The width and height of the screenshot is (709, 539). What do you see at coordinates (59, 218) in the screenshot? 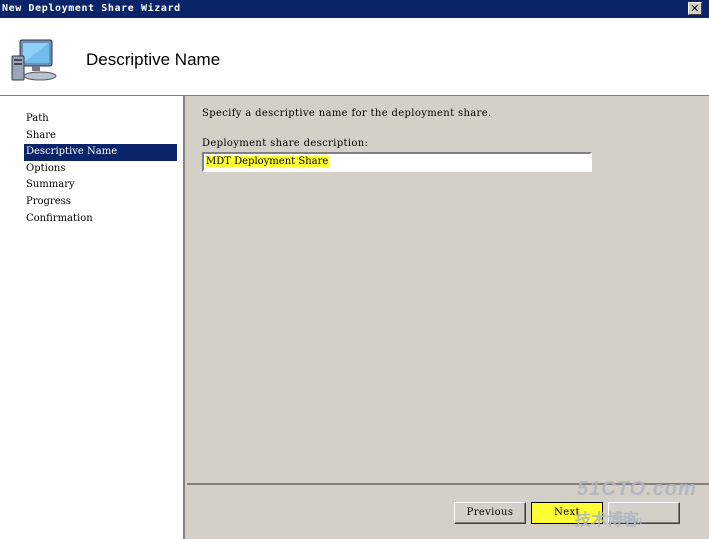
I see `sidebar-item-confirmation: Confirmation` at bounding box center [59, 218].